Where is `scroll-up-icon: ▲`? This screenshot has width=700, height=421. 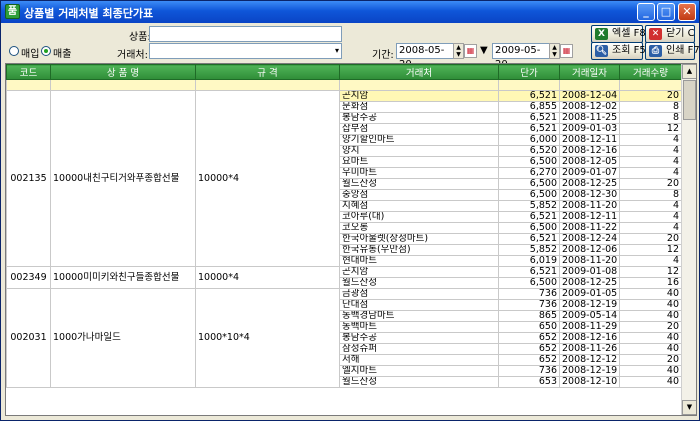
scroll-up-icon: ▲ is located at coordinates (689, 71).